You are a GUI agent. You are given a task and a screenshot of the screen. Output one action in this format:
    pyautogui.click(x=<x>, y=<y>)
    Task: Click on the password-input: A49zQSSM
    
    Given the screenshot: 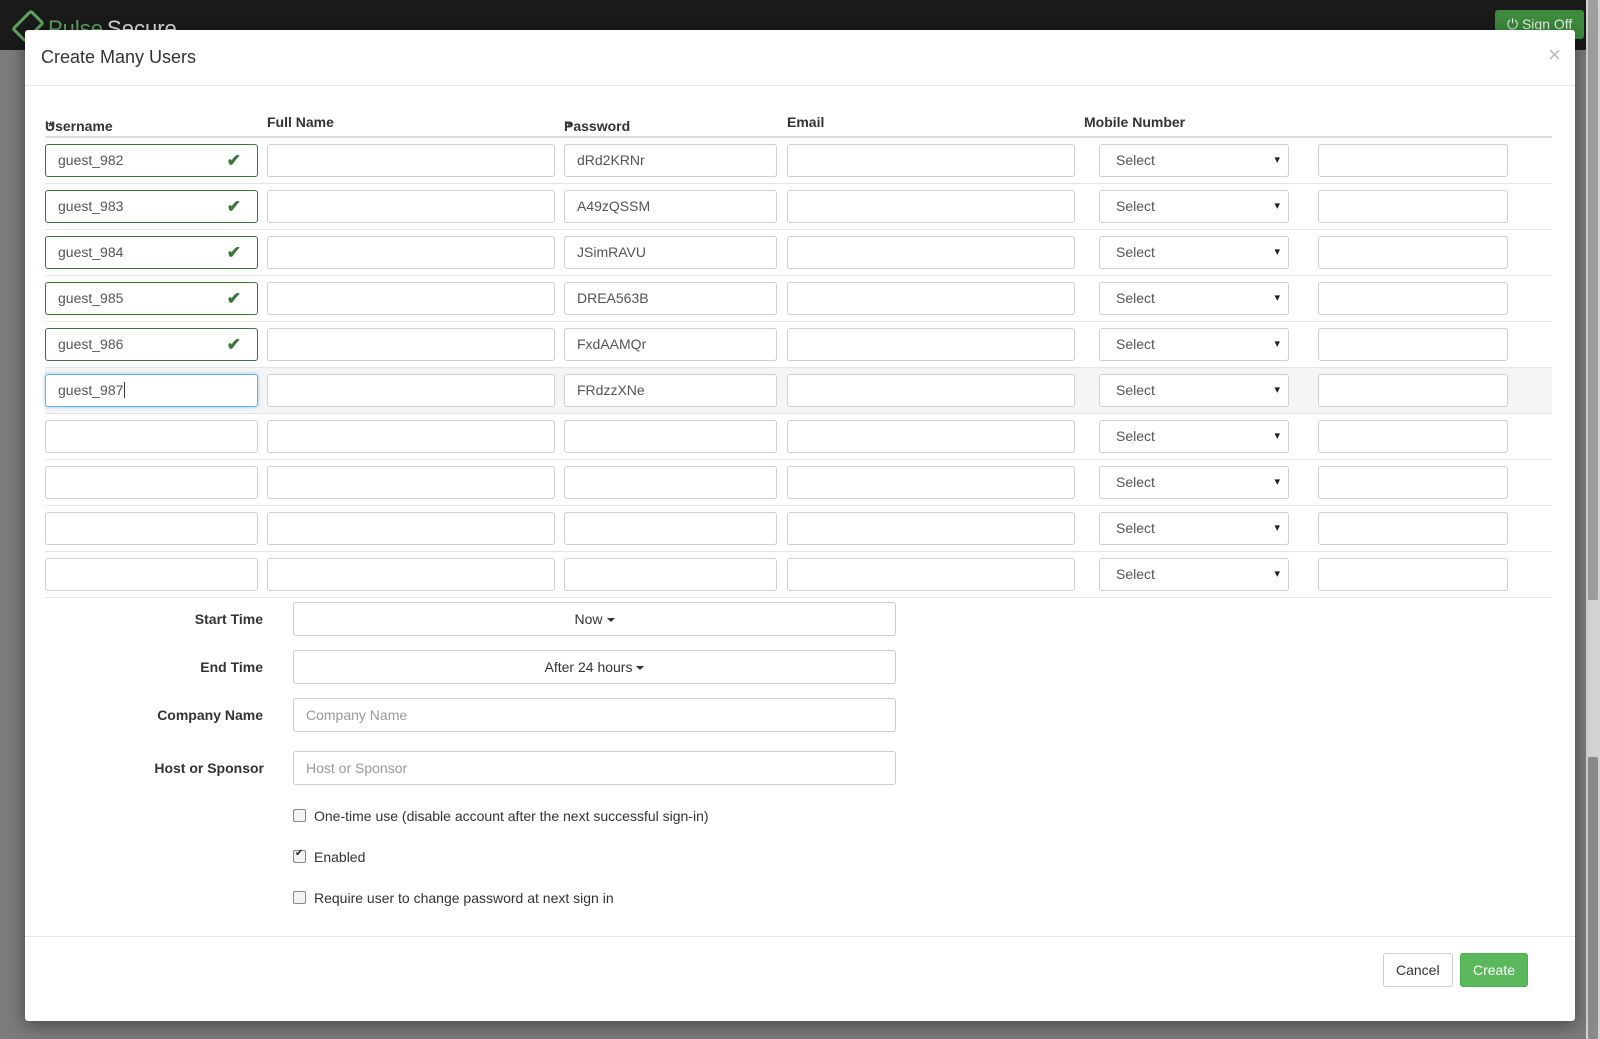 What is the action you would take?
    pyautogui.click(x=670, y=206)
    